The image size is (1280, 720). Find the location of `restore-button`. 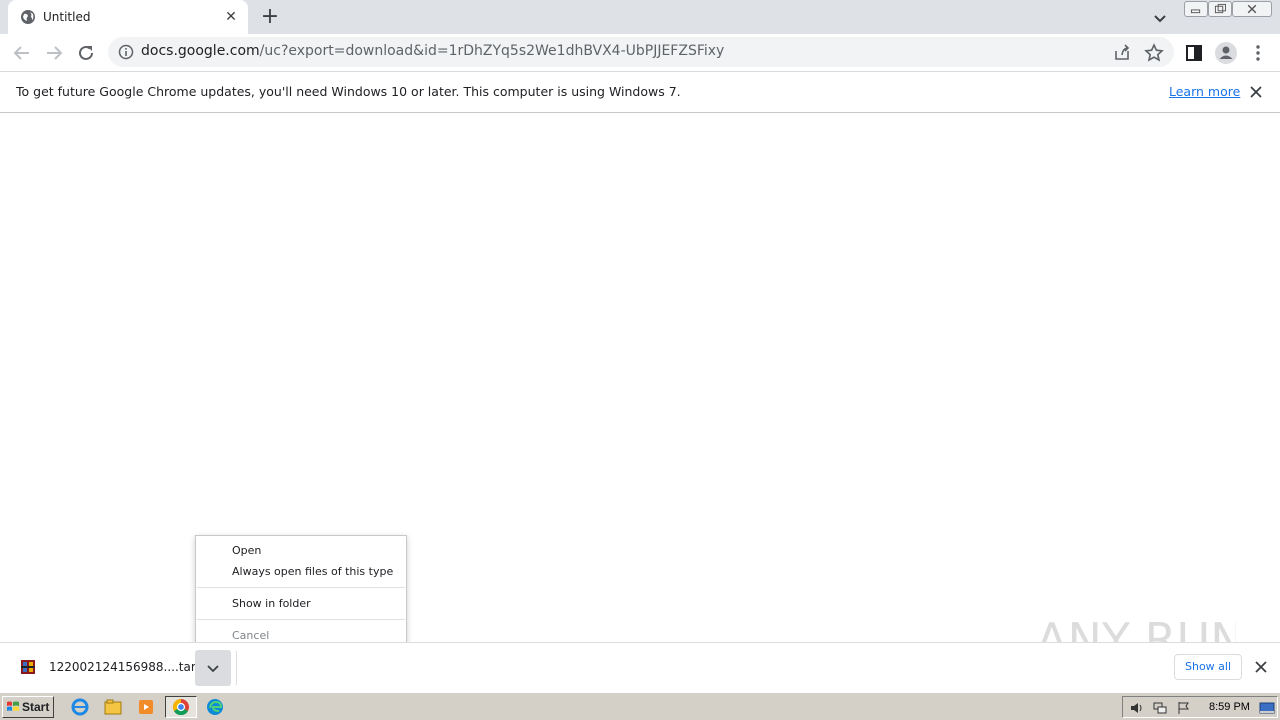

restore-button is located at coordinates (1220, 9).